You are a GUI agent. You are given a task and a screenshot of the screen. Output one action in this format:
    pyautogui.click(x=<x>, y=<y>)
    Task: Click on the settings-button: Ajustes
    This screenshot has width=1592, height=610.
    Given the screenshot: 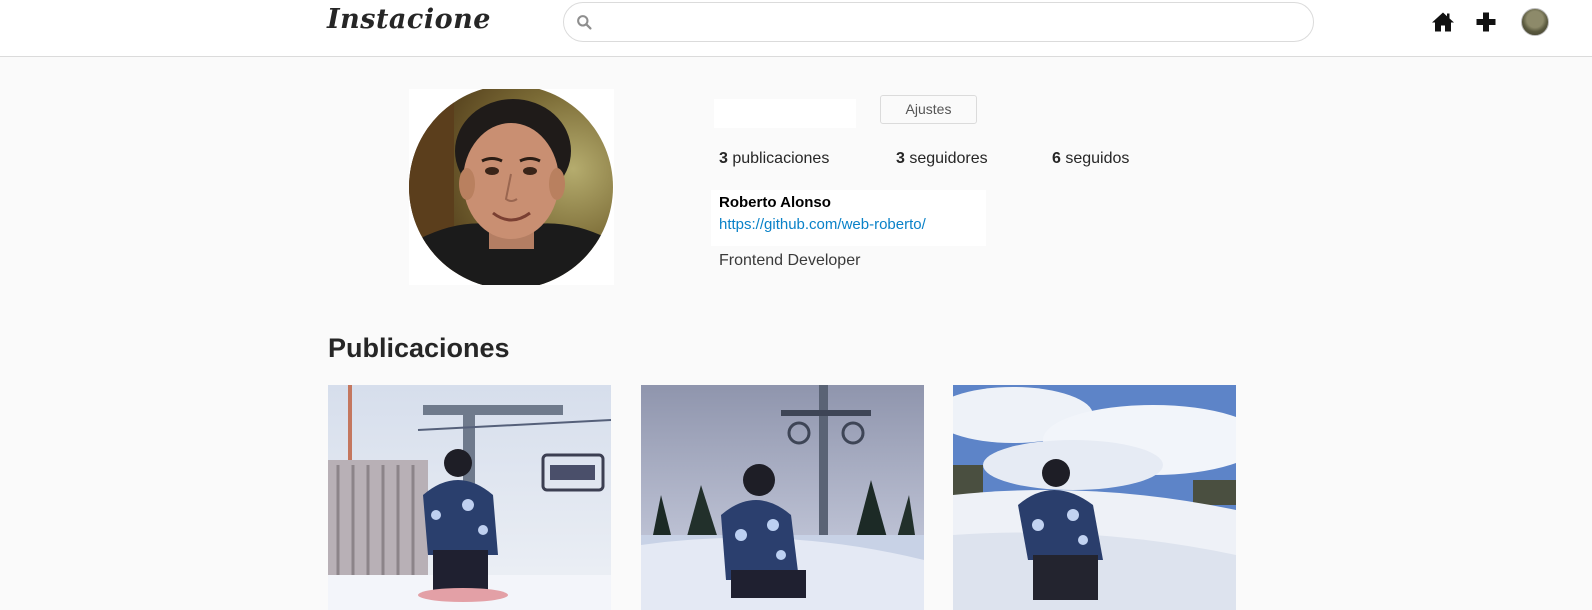 What is the action you would take?
    pyautogui.click(x=928, y=109)
    